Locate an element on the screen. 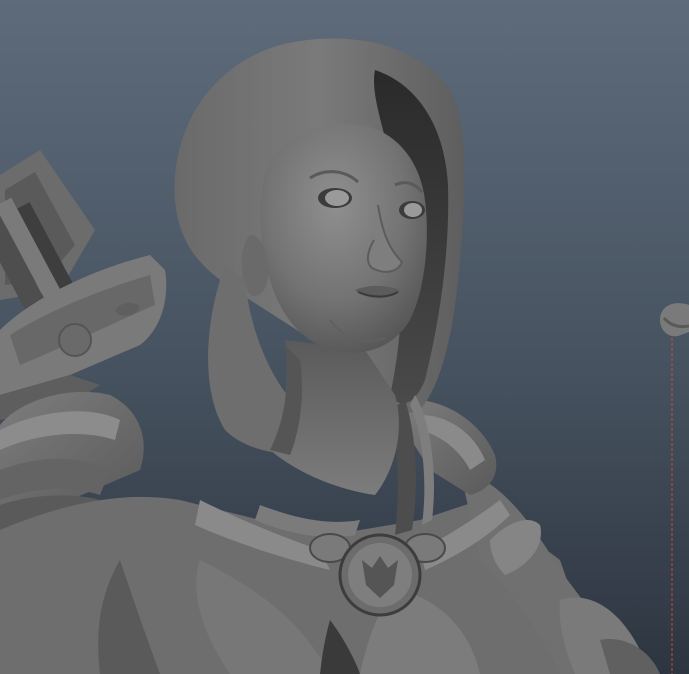 The width and height of the screenshot is (689, 674). eye-right is located at coordinates (412, 210).